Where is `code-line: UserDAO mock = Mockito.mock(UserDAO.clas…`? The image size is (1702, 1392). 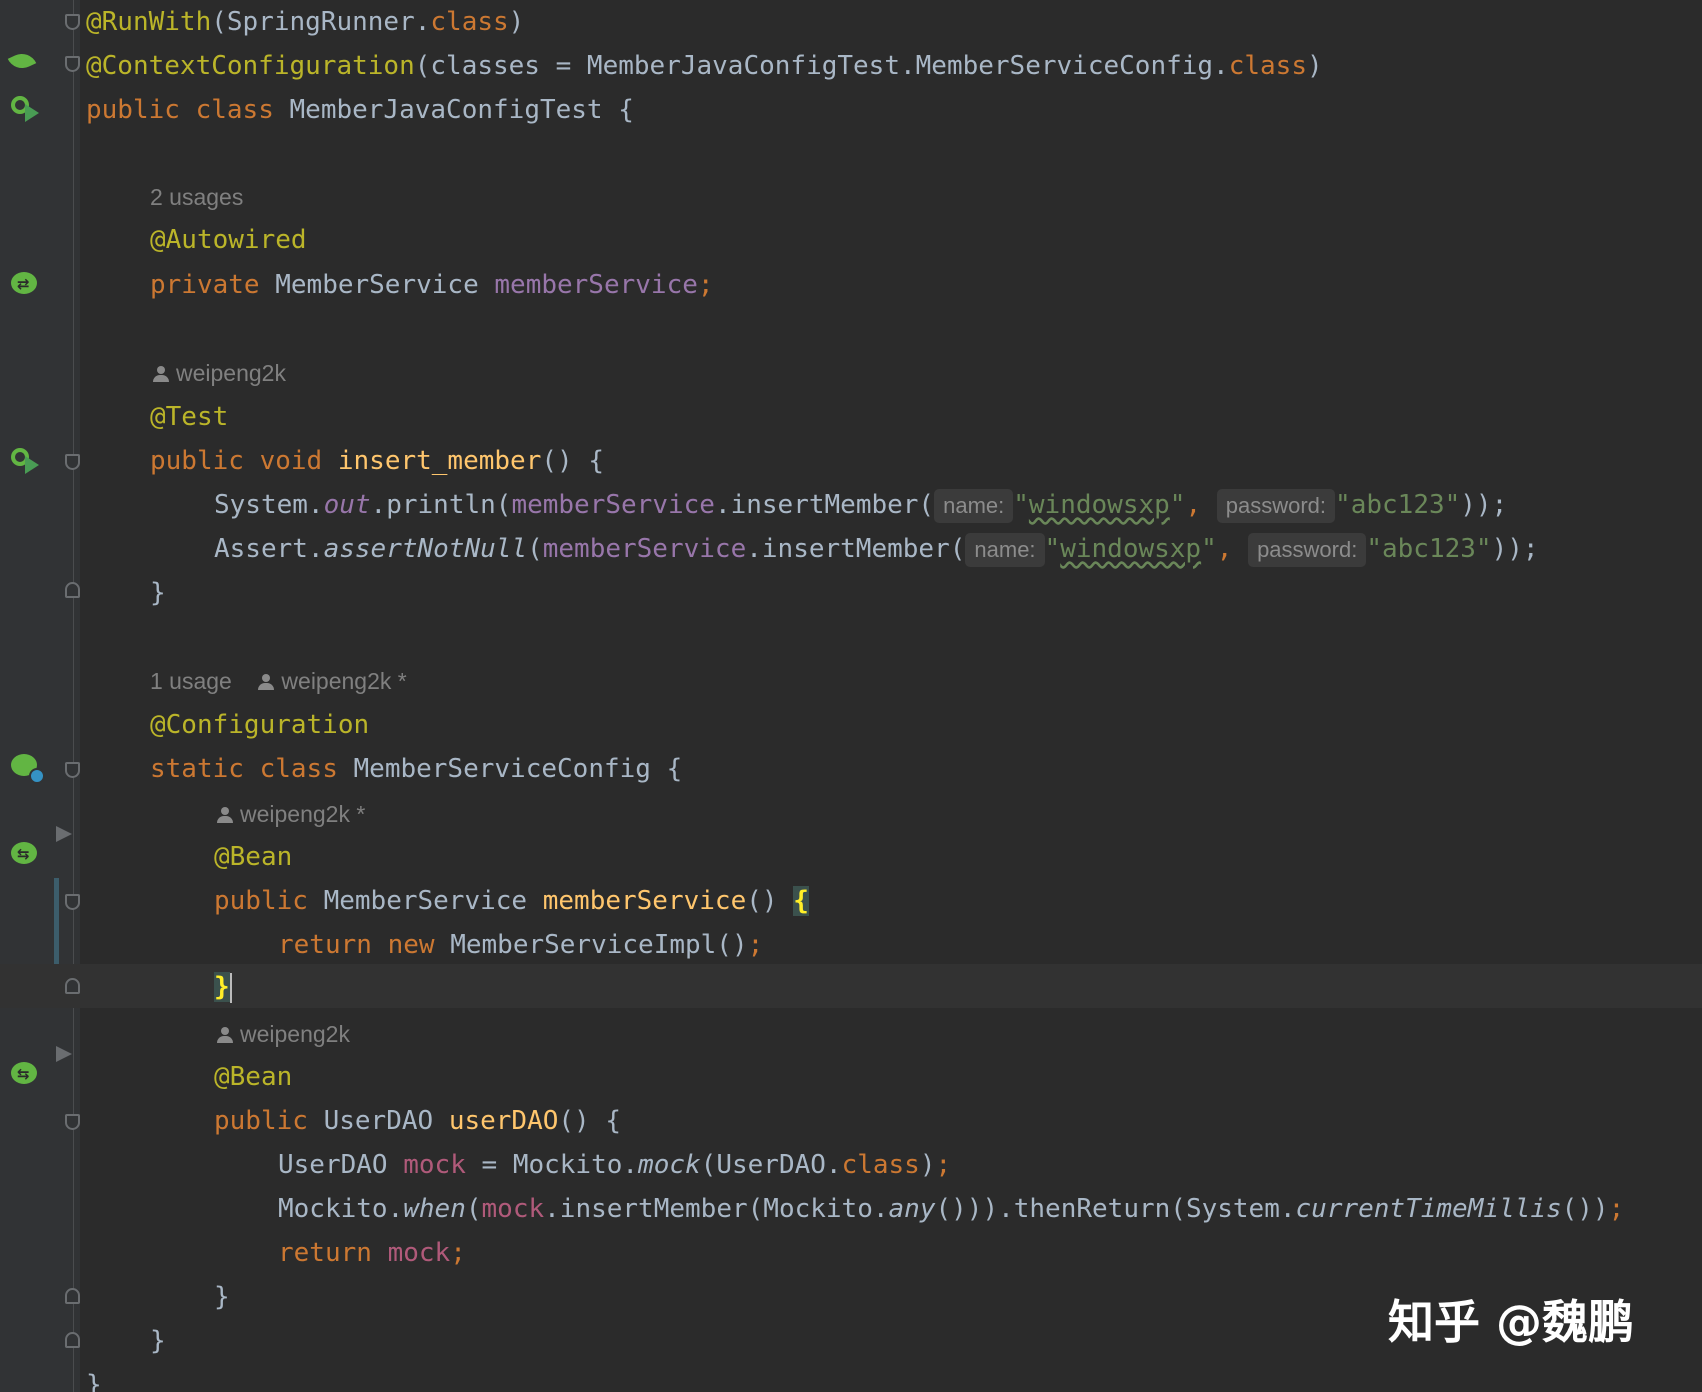
code-line: UserDAO mock = Mockito.mock(UserDAO.clas… is located at coordinates (614, 1165).